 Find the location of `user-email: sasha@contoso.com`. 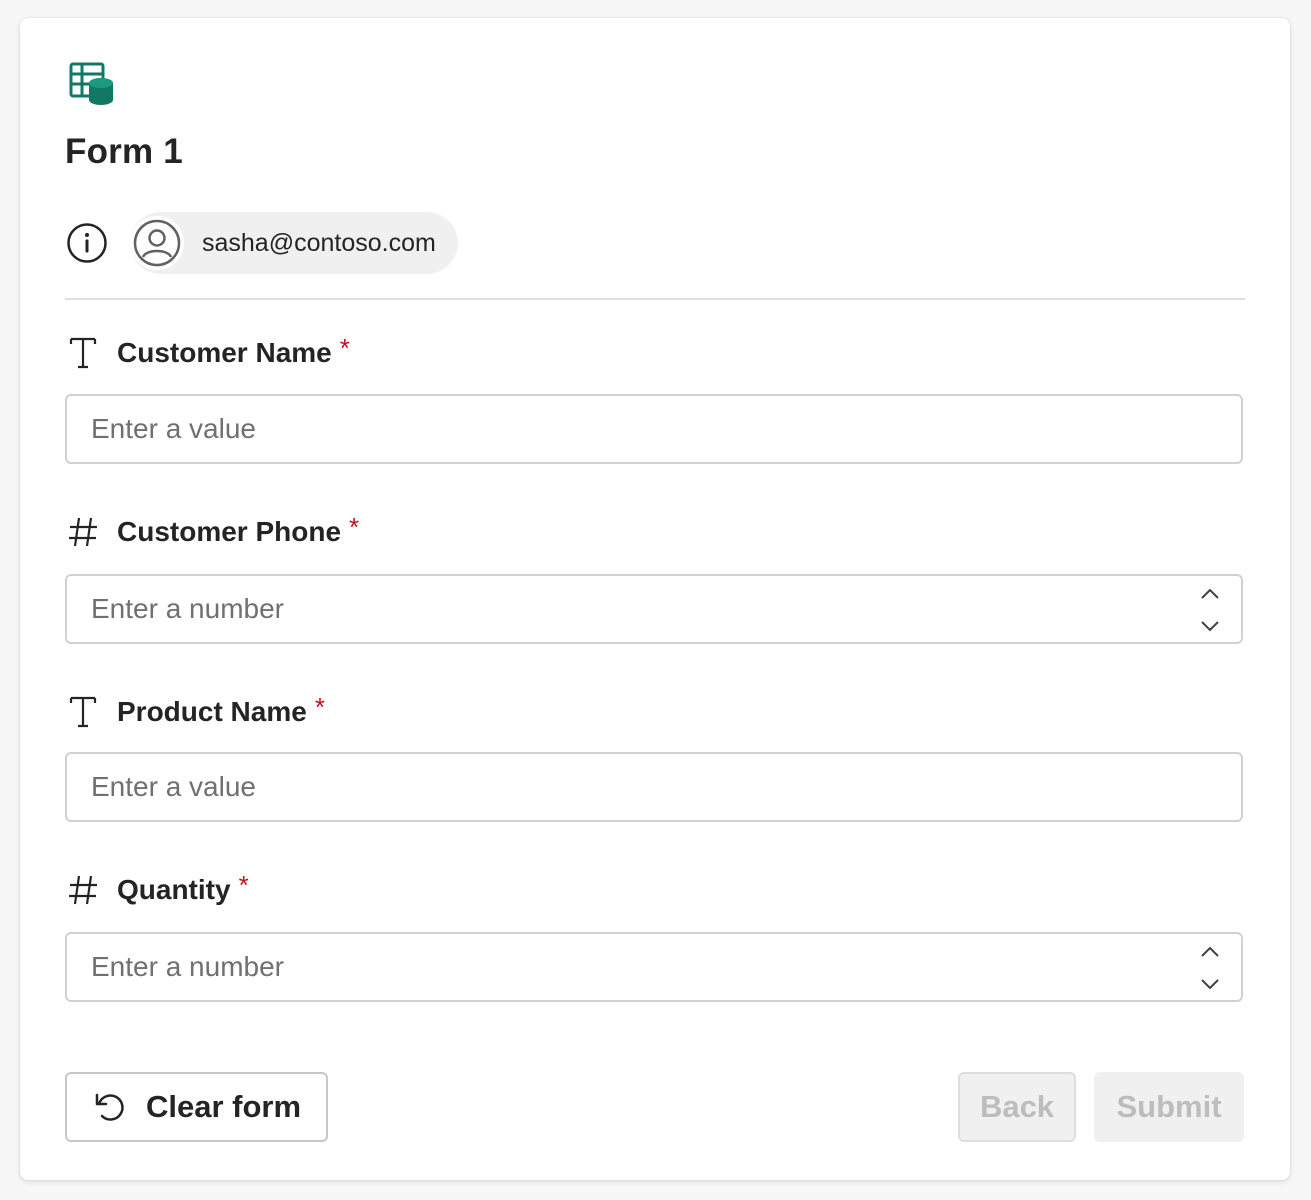

user-email: sasha@contoso.com is located at coordinates (319, 242).